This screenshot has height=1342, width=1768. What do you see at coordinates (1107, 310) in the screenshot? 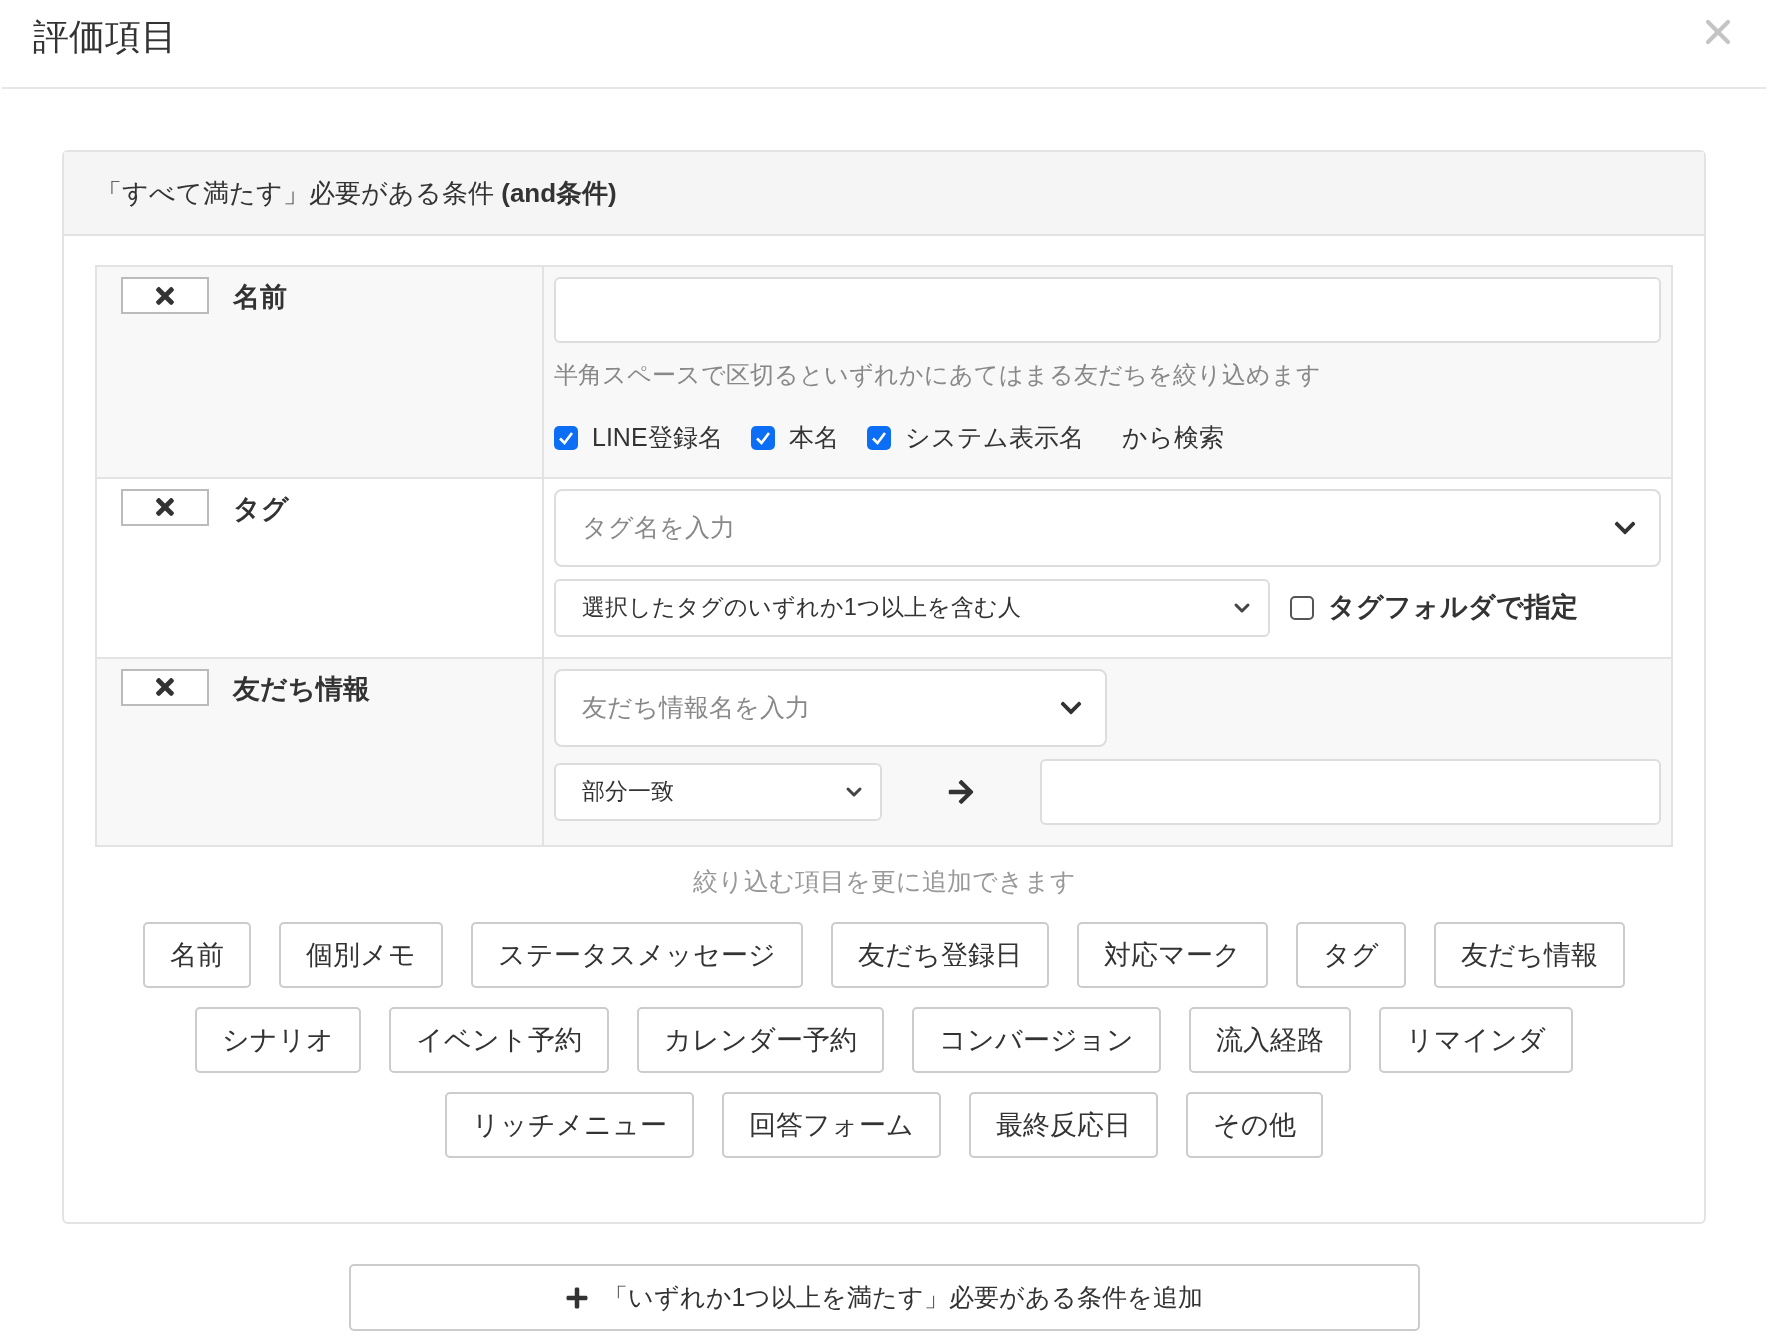
I see `text-field` at bounding box center [1107, 310].